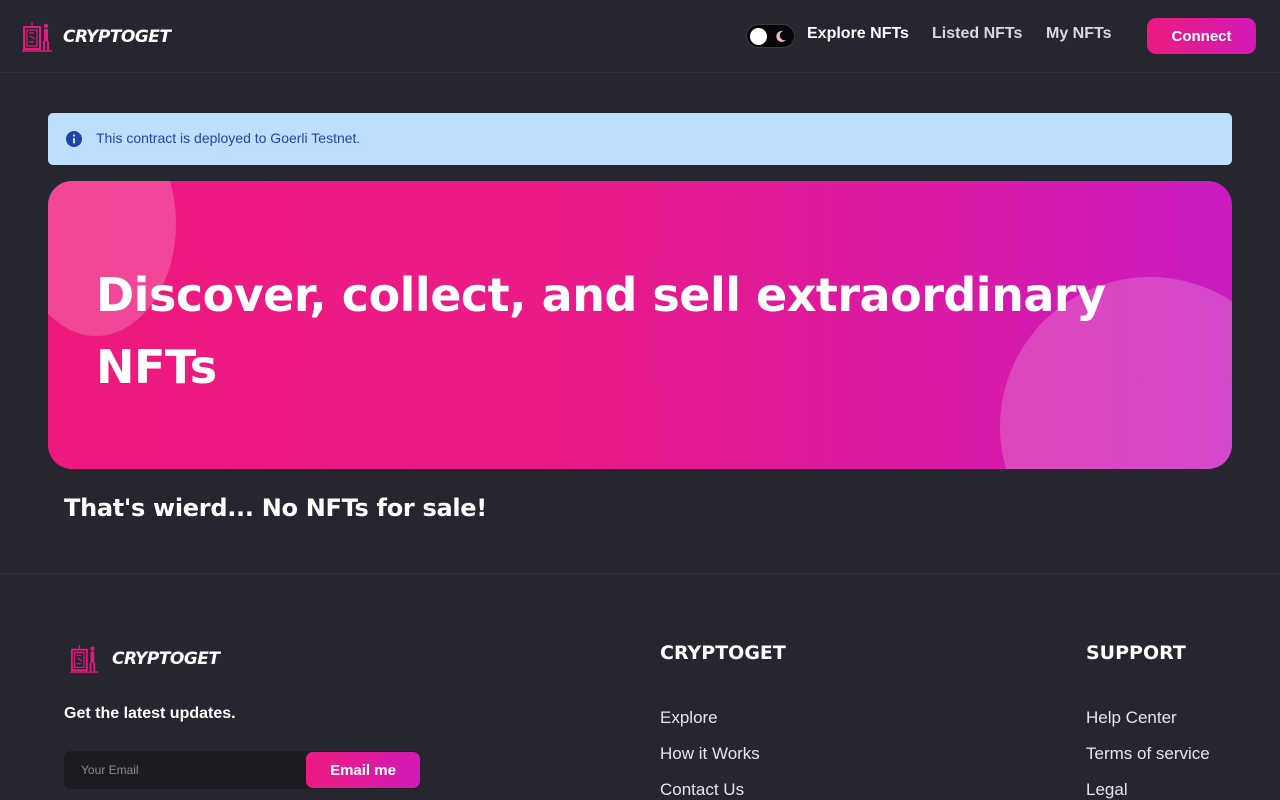 The width and height of the screenshot is (1280, 800). What do you see at coordinates (363, 770) in the screenshot?
I see `email-me-button: Email me` at bounding box center [363, 770].